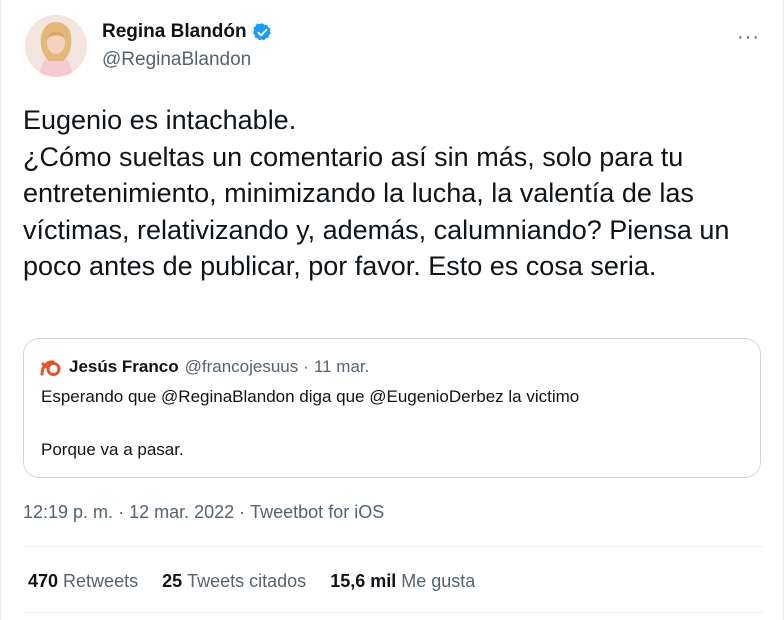 Image resolution: width=784 pixels, height=620 pixels. I want to click on quoted-handle: @francojesuus, so click(242, 367).